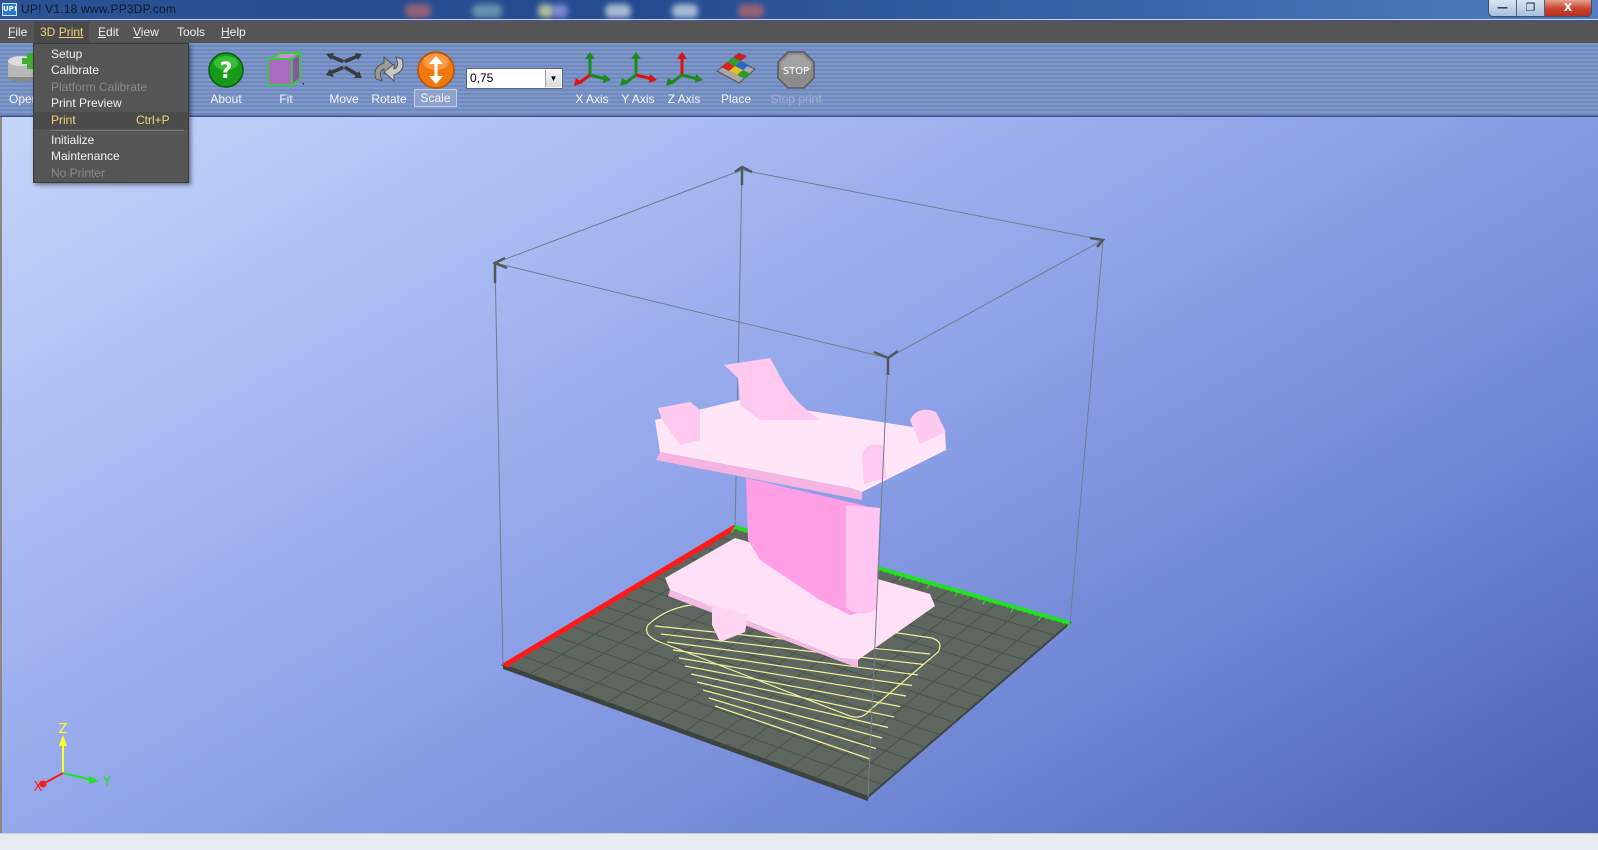  I want to click on x-axis-icon, so click(592, 69).